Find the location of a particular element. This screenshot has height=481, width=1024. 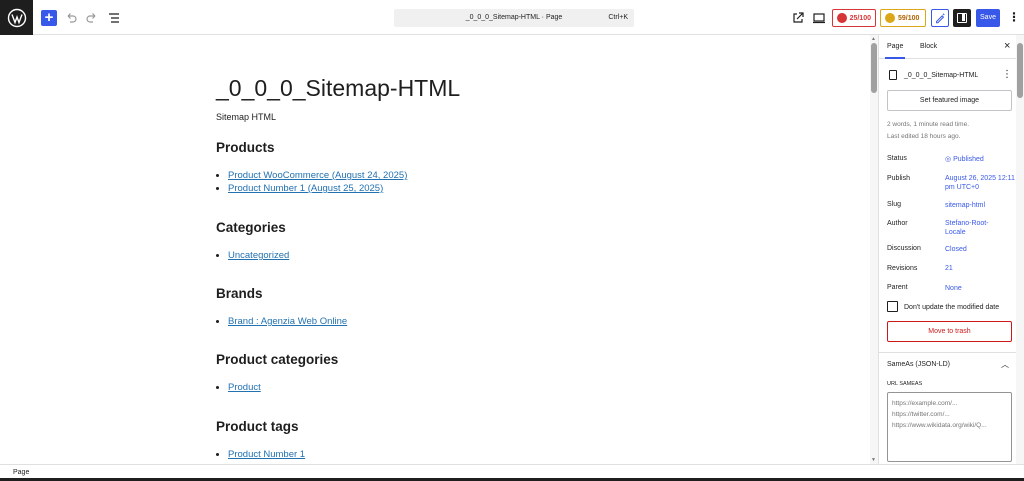

list-item: Uncategorized is located at coordinates (258, 255).